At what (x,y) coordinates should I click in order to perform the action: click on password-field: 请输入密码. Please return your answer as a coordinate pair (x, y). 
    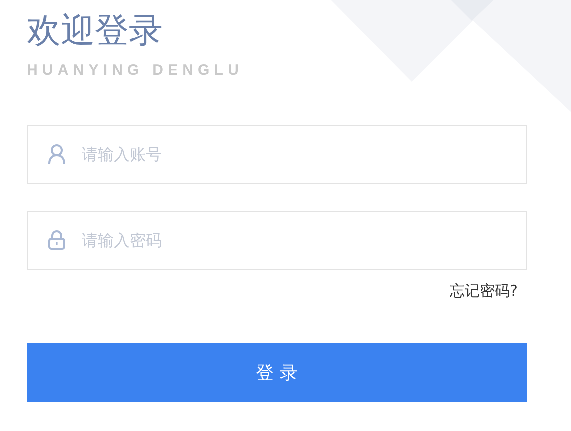
    Looking at the image, I should click on (277, 240).